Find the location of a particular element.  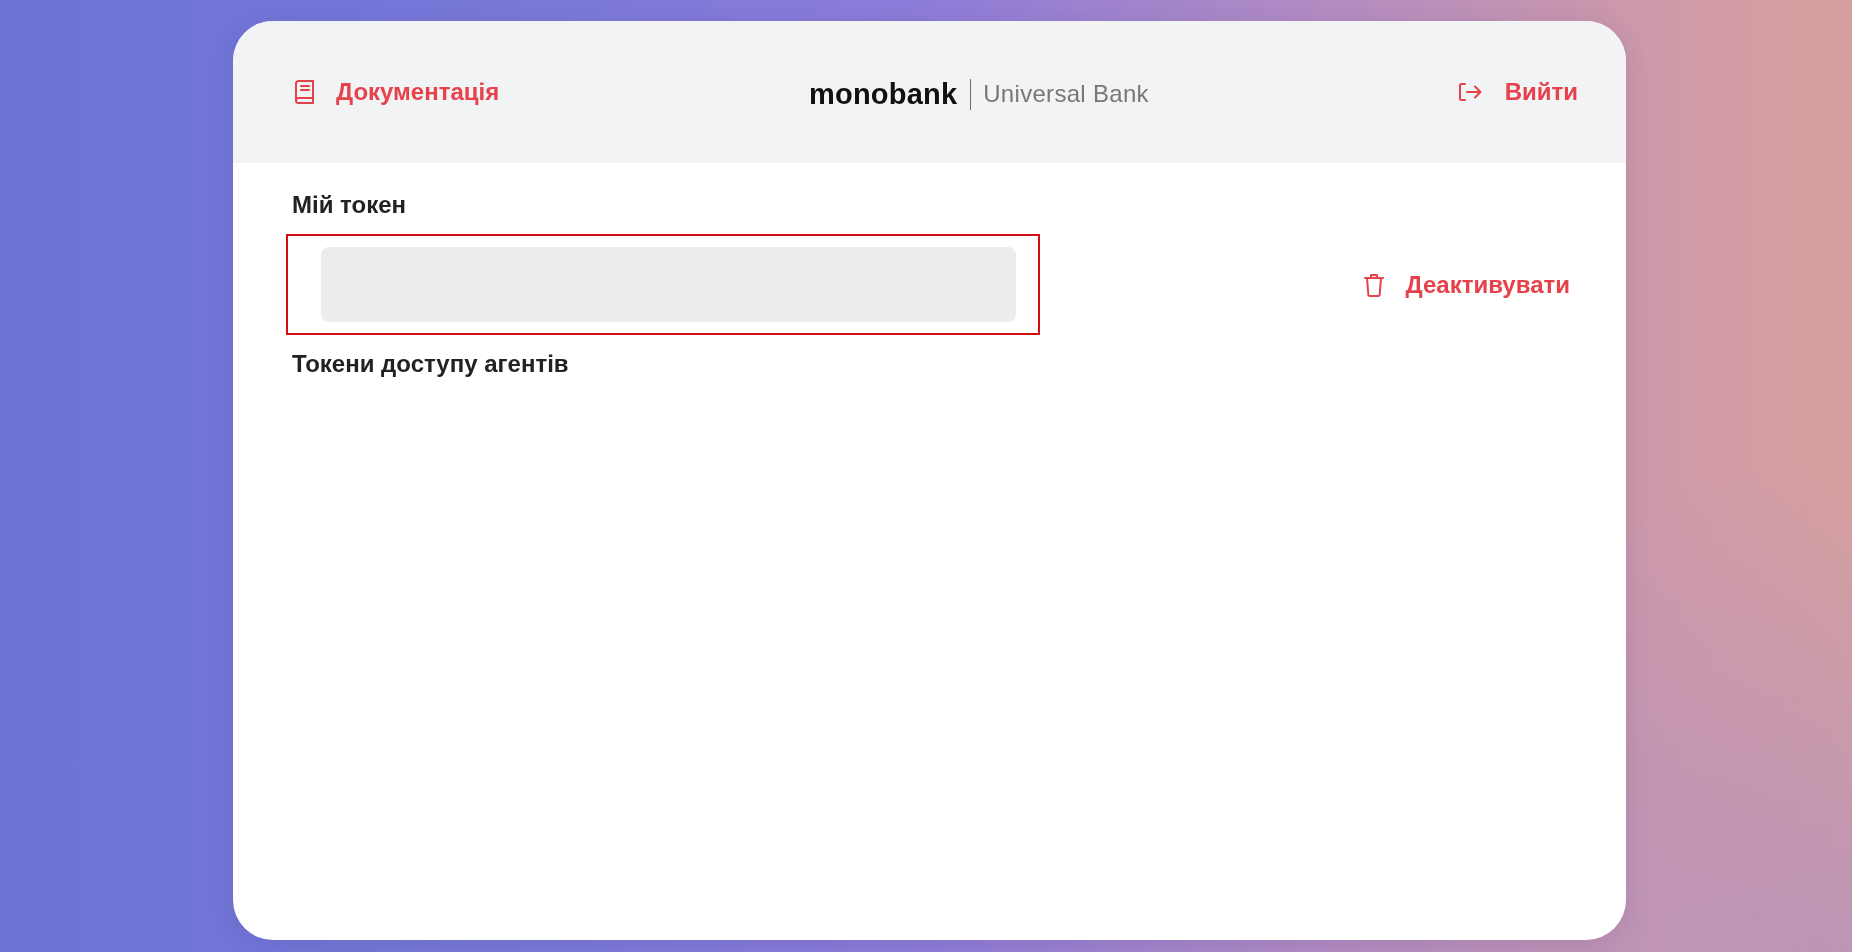

section-title: Мій токен is located at coordinates (349, 205).